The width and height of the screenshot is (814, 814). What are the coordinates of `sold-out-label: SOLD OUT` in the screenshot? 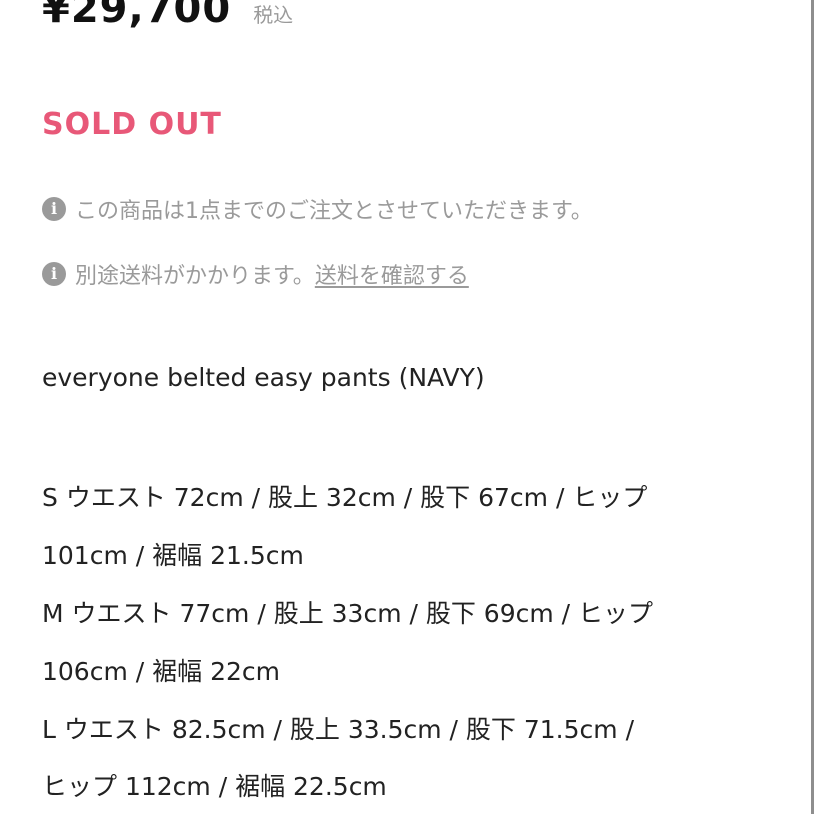 It's located at (132, 124).